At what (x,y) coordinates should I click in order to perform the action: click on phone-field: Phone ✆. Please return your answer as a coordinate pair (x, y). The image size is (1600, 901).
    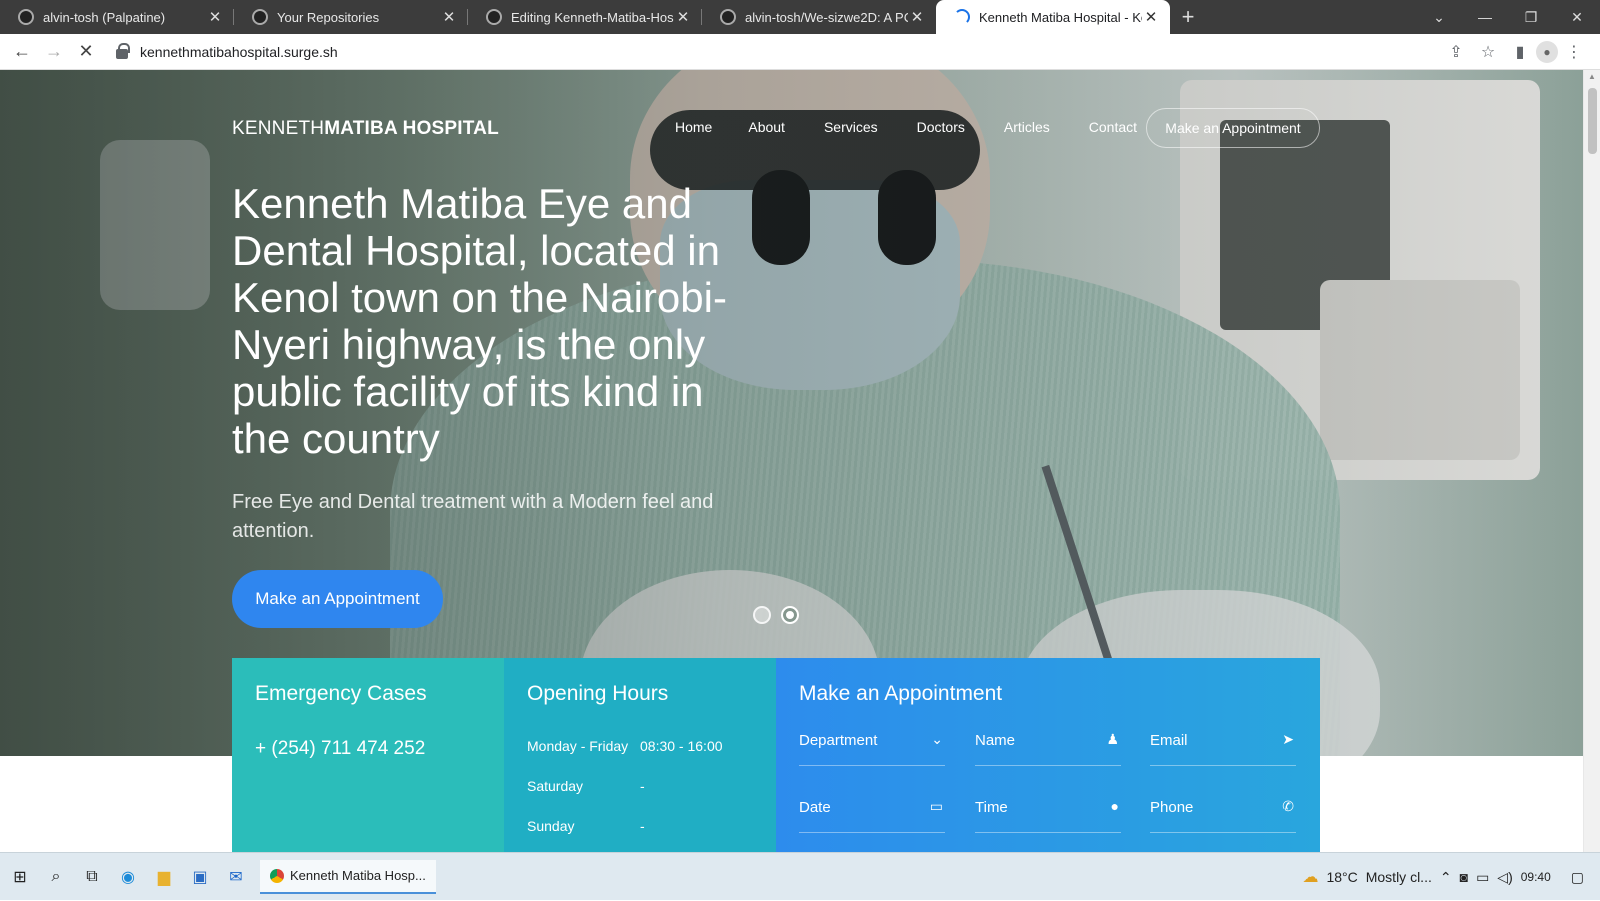
    Looking at the image, I should click on (1223, 812).